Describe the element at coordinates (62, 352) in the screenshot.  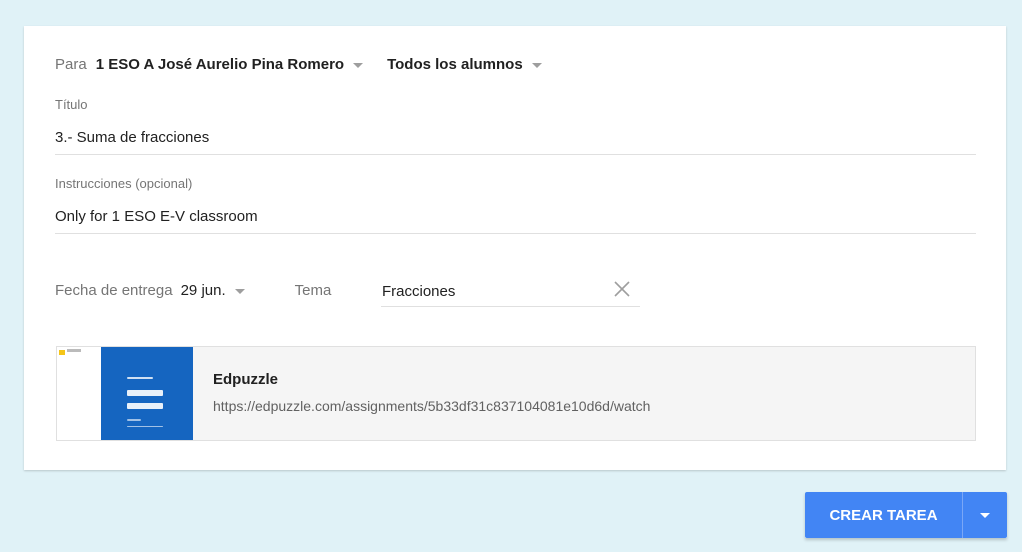
I see `edpuzzle-logo-icon` at that location.